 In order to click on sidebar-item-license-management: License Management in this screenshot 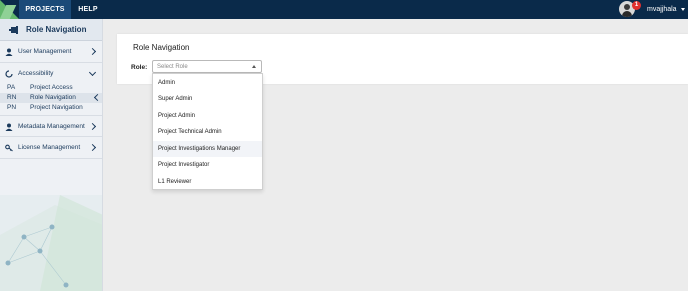, I will do `click(51, 148)`.